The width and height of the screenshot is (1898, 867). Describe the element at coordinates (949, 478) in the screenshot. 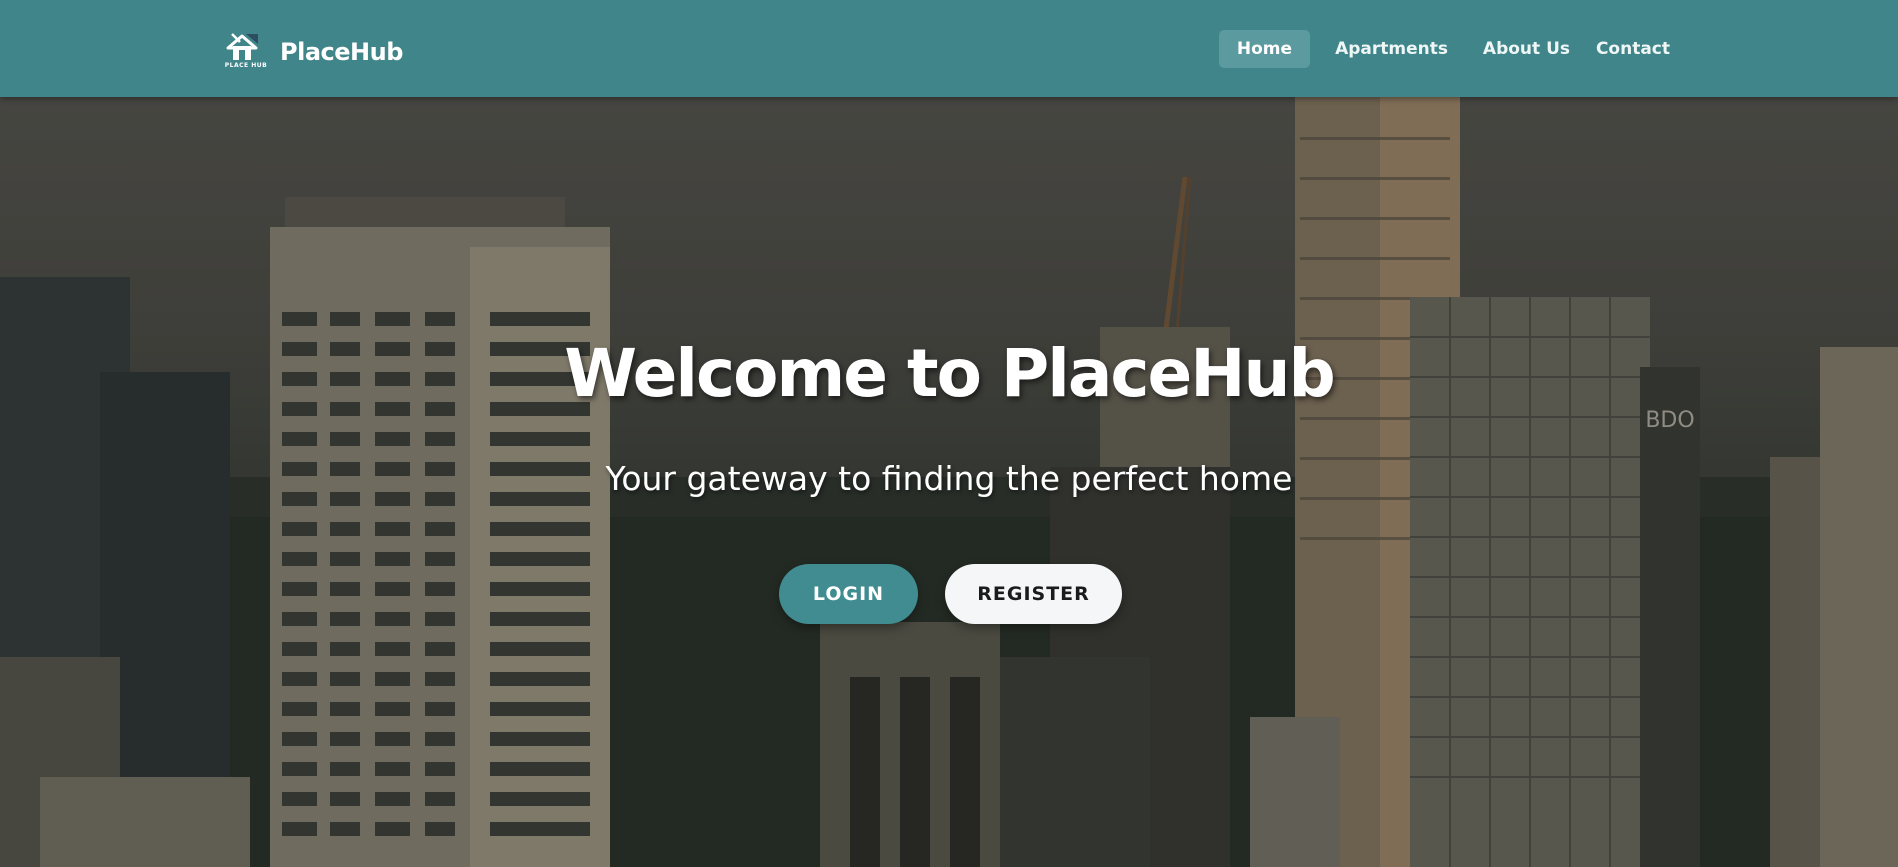

I see `hero-subtitle: Your gateway to finding the perfect home` at that location.